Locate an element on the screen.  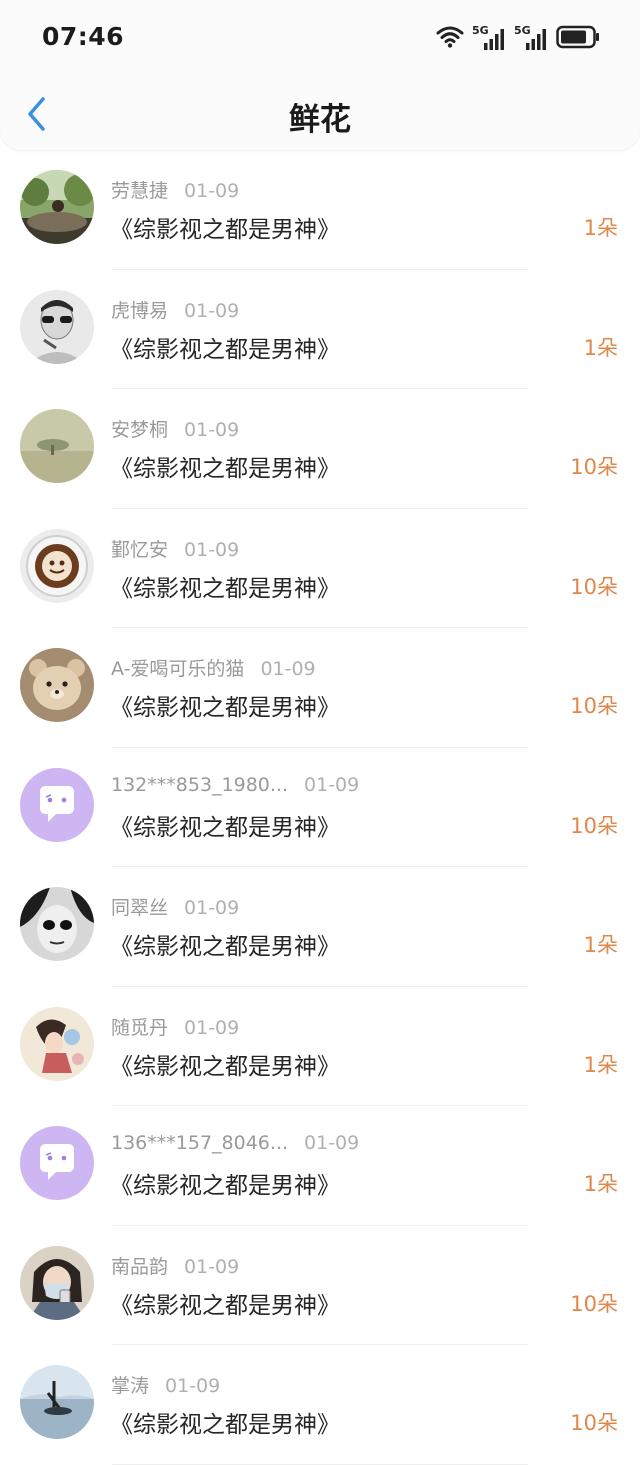
item-meta: 136***157_8046... 01-09 is located at coordinates (235, 1143).